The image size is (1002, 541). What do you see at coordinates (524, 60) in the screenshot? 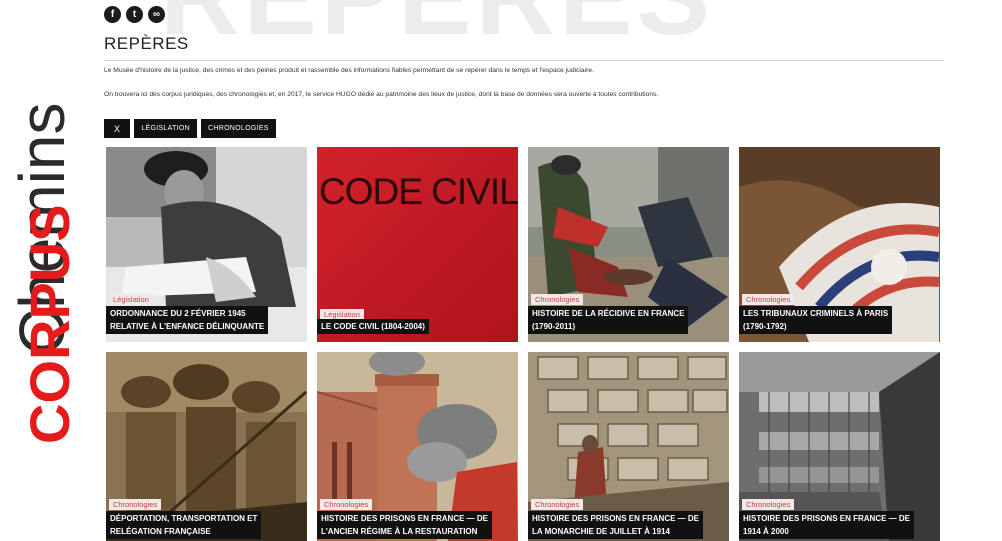
I see `title-divider` at bounding box center [524, 60].